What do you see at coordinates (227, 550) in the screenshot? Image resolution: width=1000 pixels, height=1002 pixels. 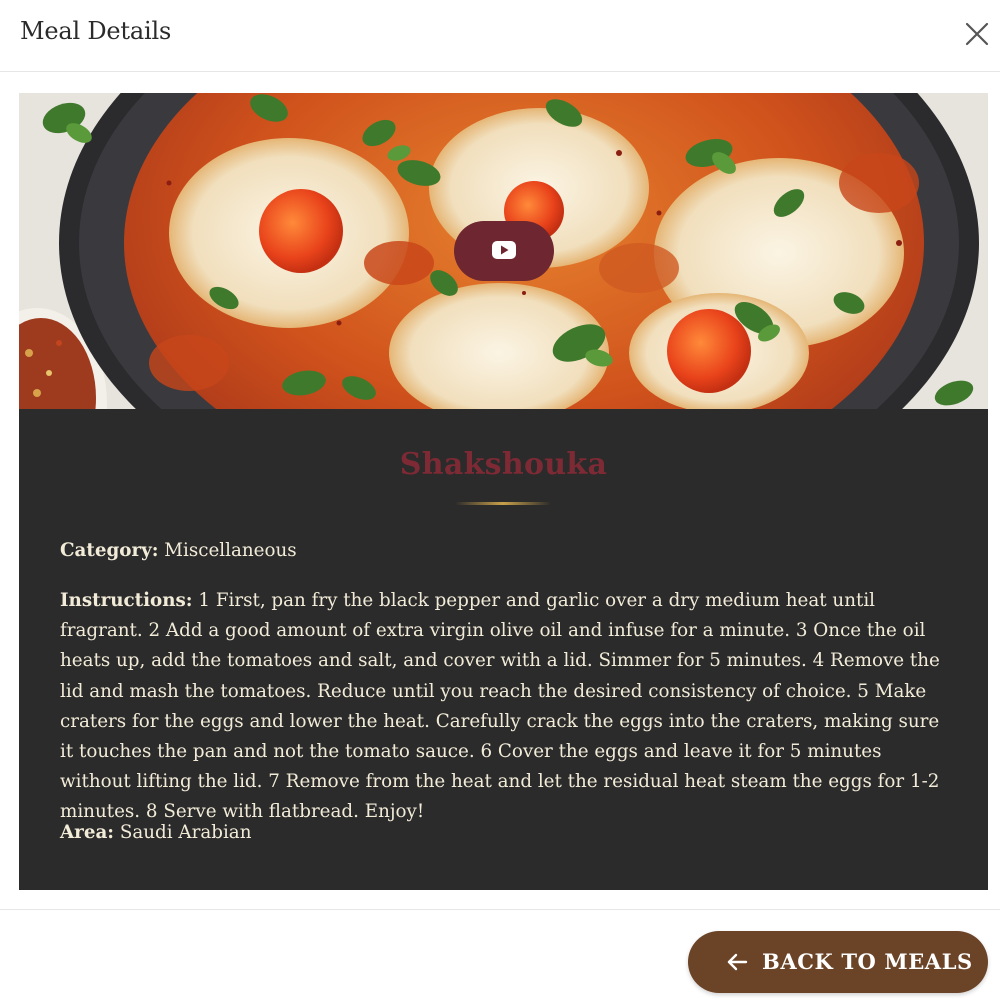 I see `category-value: Miscellaneous` at bounding box center [227, 550].